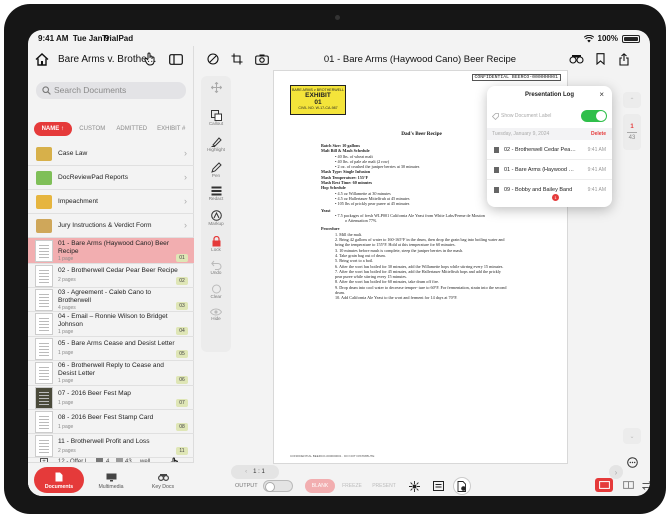 Image resolution: width=670 pixels, height=518 pixels. What do you see at coordinates (182, 354) in the screenshot?
I see `exhibit-number-badge: 05` at bounding box center [182, 354].